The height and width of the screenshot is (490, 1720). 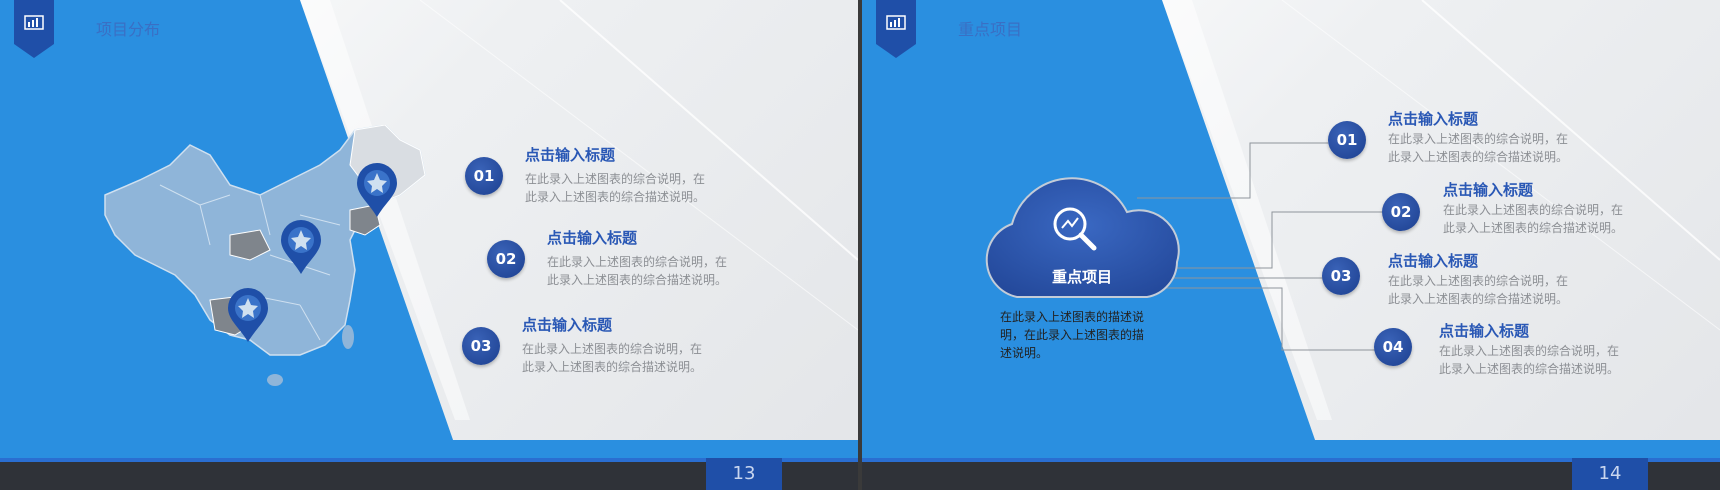 I want to click on map-hainan, so click(x=275, y=380).